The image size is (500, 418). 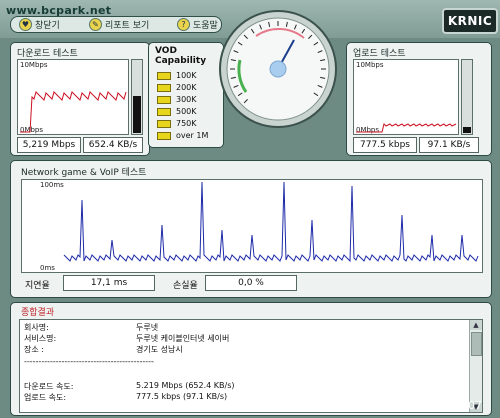 I want to click on result-line-value: 두루넷 케이블인터넷 세이버, so click(x=183, y=338).